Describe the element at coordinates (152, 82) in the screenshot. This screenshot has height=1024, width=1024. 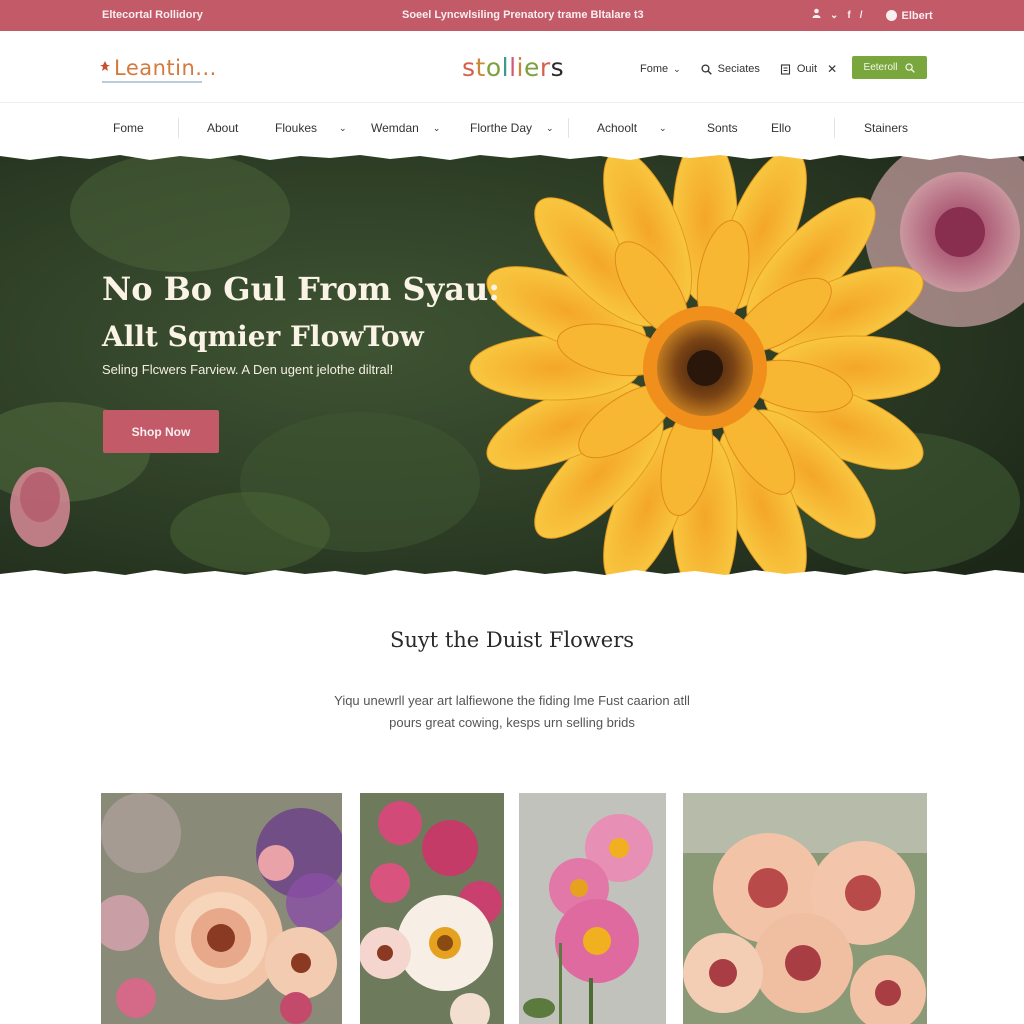
I see `logo-tagline-line` at that location.